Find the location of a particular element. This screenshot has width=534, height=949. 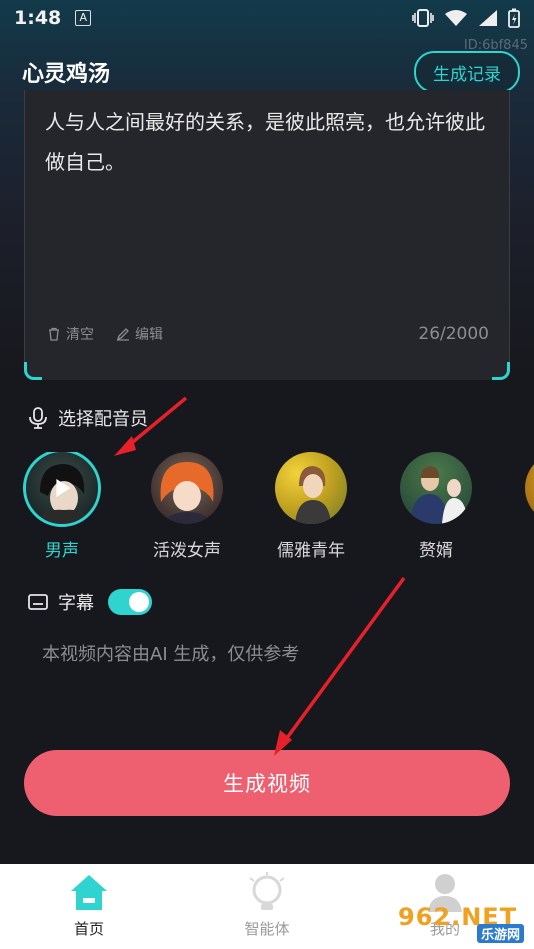

signal-icon is located at coordinates (488, 18).